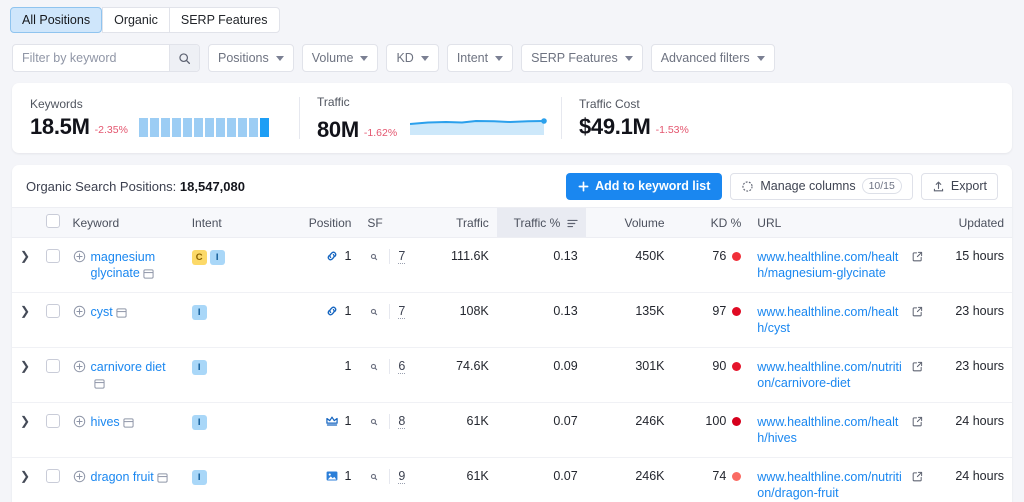 The width and height of the screenshot is (1024, 502). Describe the element at coordinates (971, 479) in the screenshot. I see `cell-updated: 24 hours` at that location.